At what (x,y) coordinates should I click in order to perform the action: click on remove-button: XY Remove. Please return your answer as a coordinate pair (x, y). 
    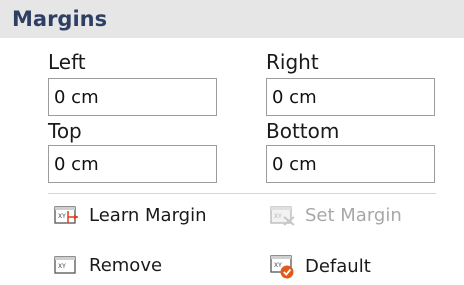
    Looking at the image, I should click on (108, 266).